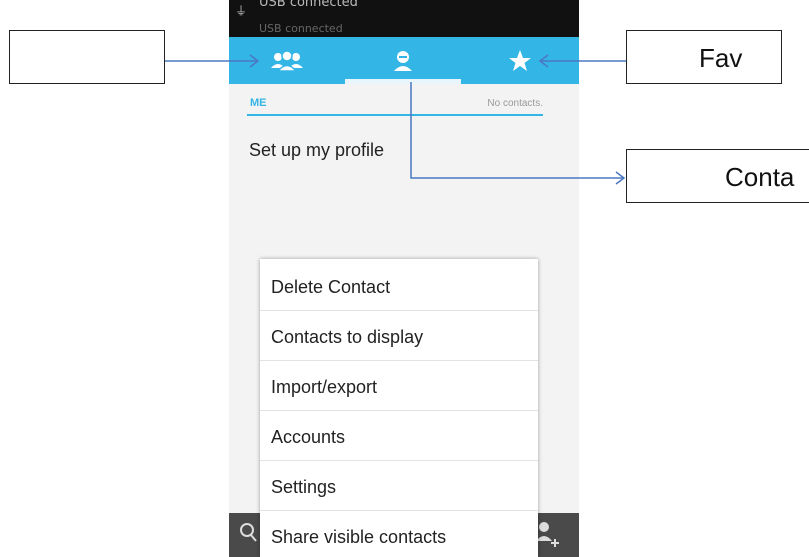  Describe the element at coordinates (87, 57) in the screenshot. I see `callout-groups-box` at that location.